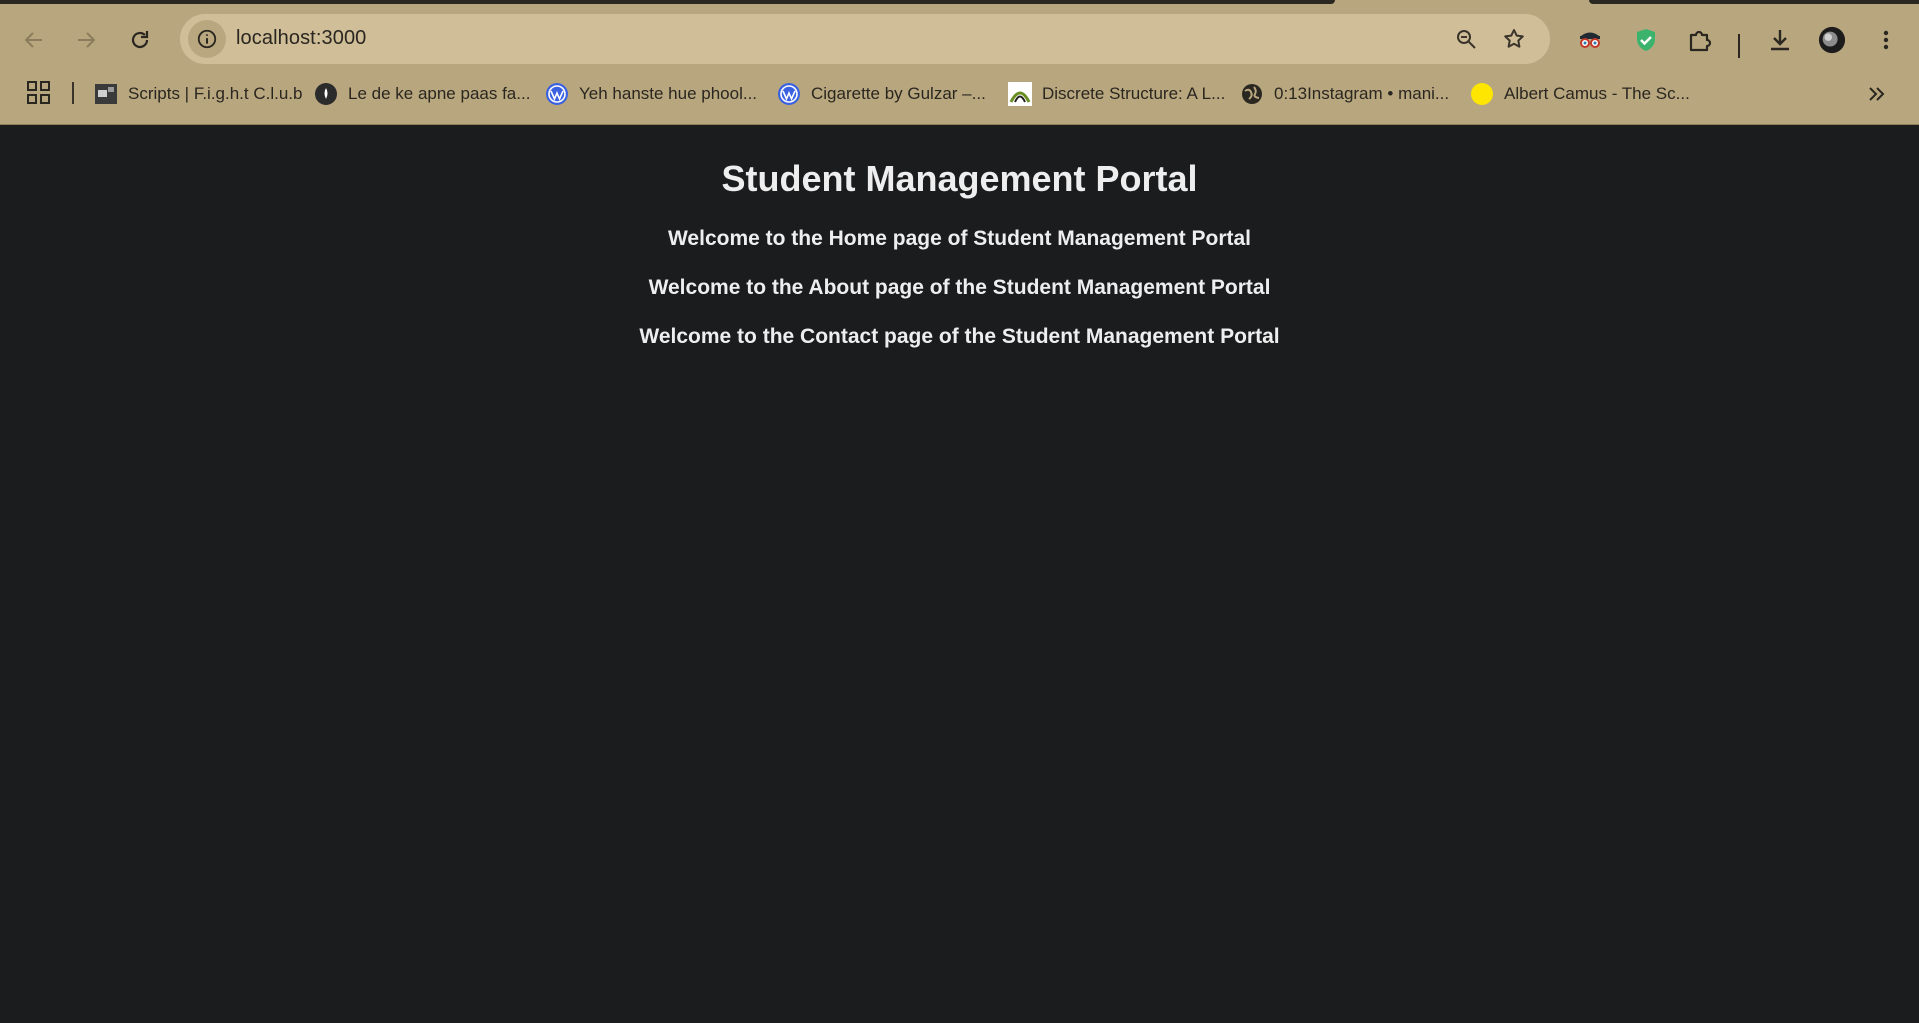  I want to click on extensions-puzzle-icon, so click(1700, 40).